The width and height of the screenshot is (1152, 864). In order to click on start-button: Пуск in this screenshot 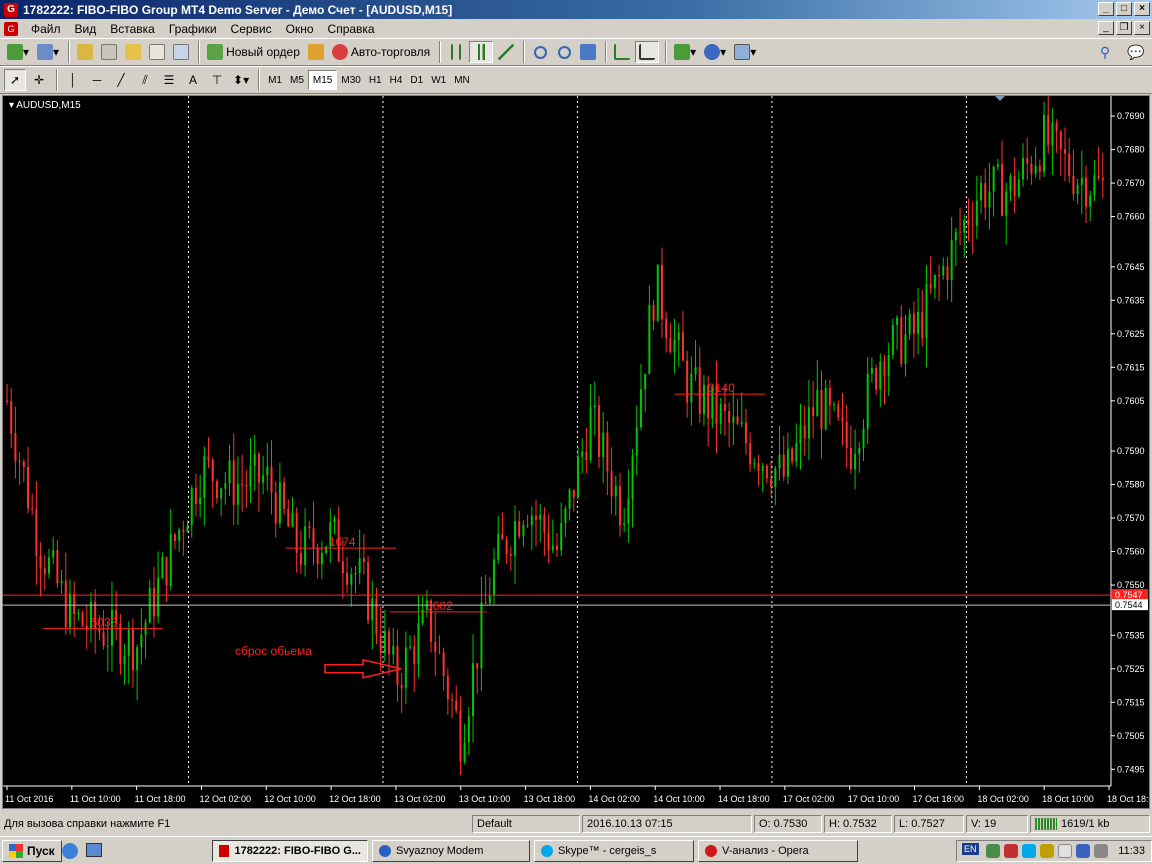, I will do `click(32, 850)`.